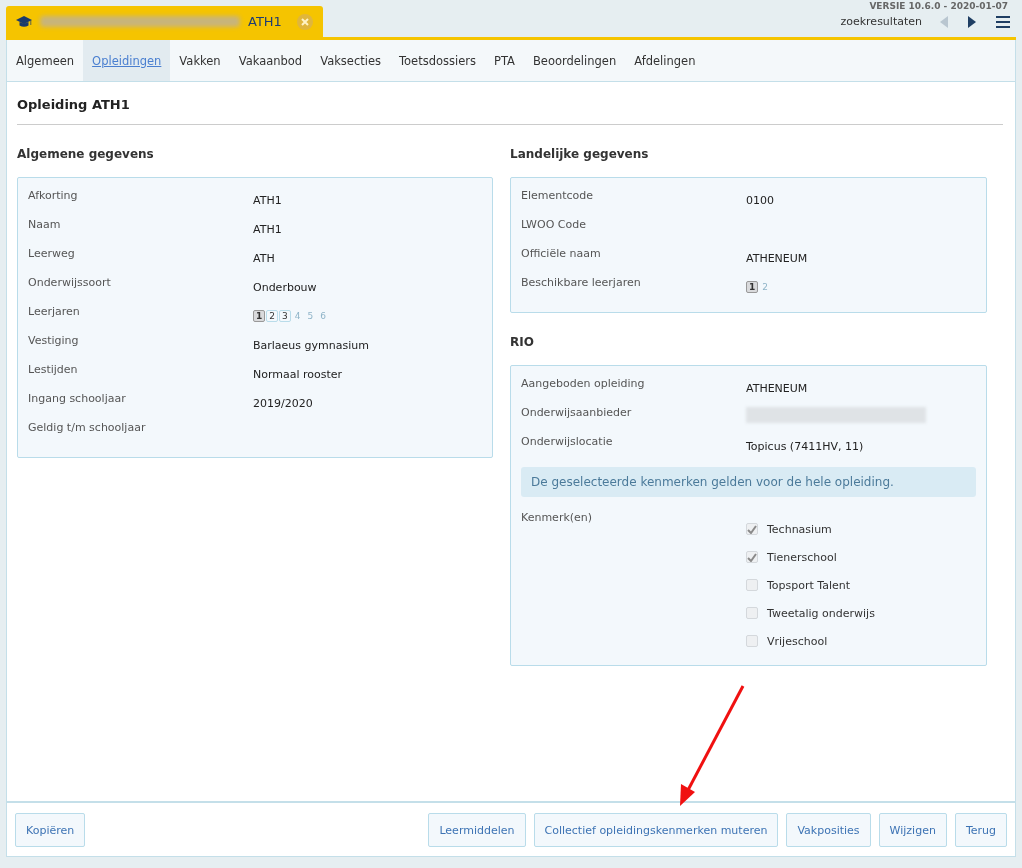  Describe the element at coordinates (86, 154) in the screenshot. I see `section-heading: Algemene gegevens` at that location.